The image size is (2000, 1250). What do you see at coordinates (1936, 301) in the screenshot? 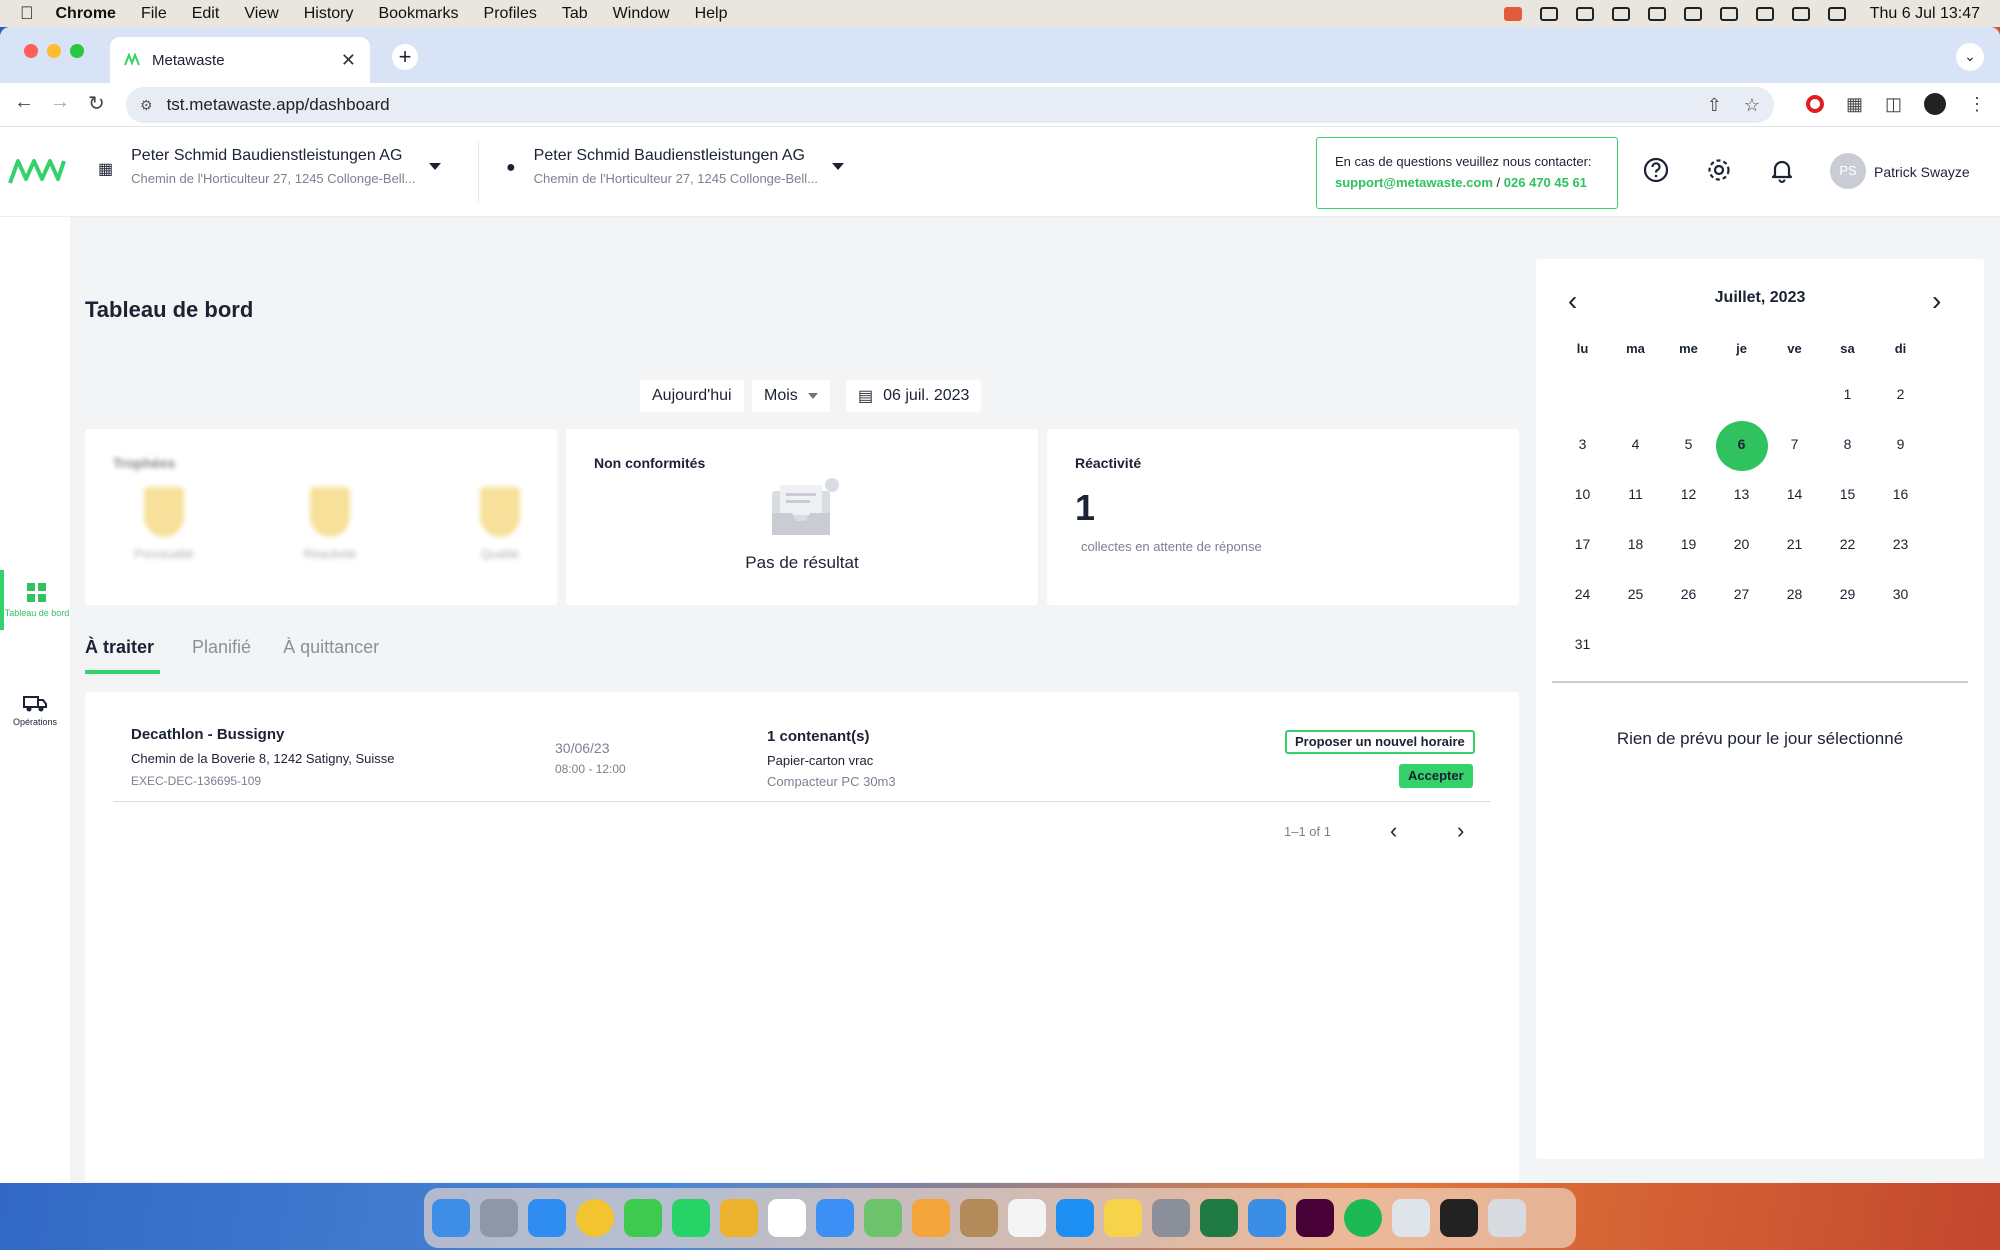
I see `next-month-icon: ›` at bounding box center [1936, 301].